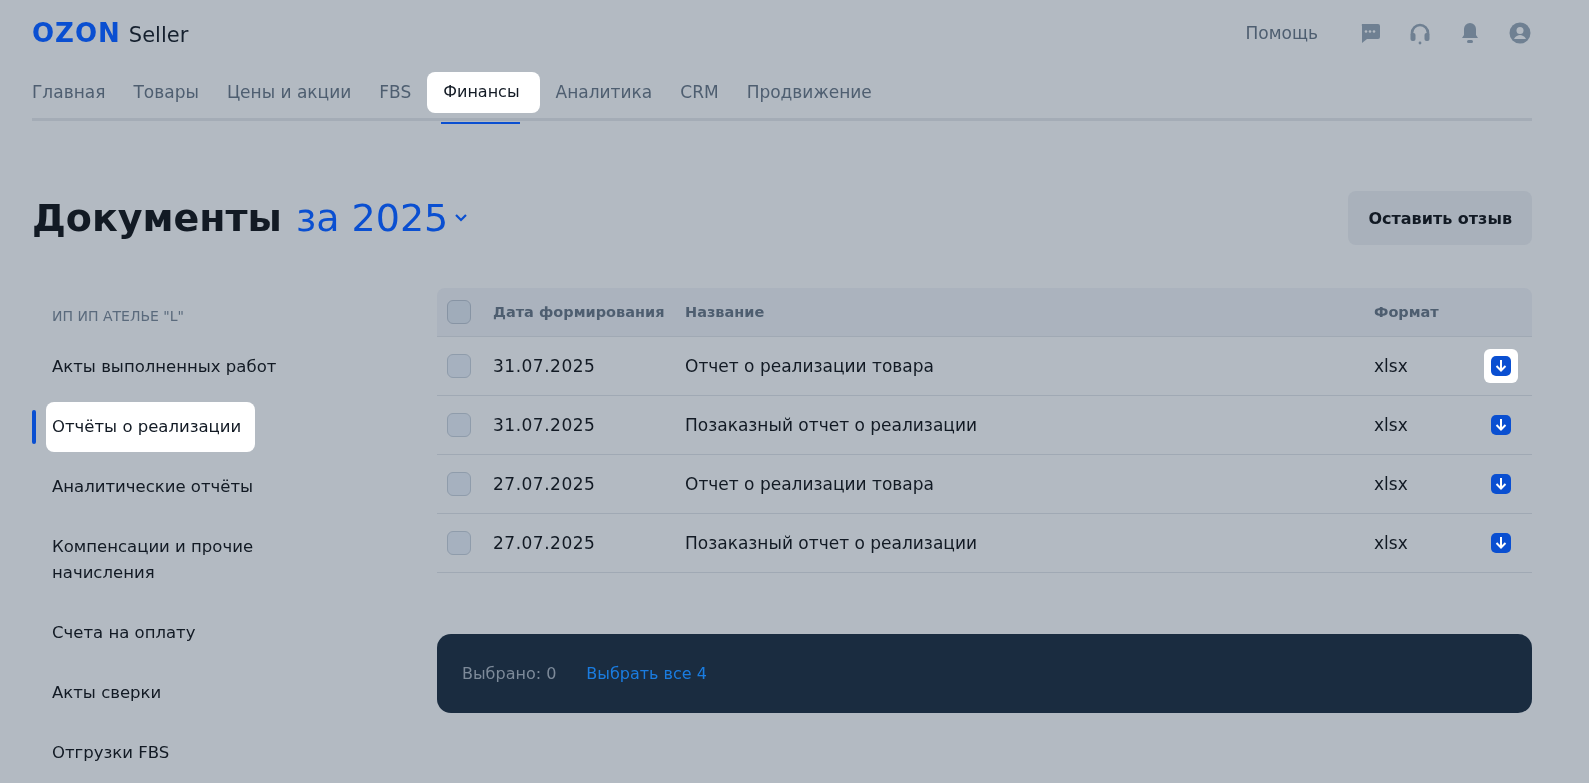 The width and height of the screenshot is (1589, 783). Describe the element at coordinates (809, 93) in the screenshot. I see `nav-tab: Продвижение` at that location.